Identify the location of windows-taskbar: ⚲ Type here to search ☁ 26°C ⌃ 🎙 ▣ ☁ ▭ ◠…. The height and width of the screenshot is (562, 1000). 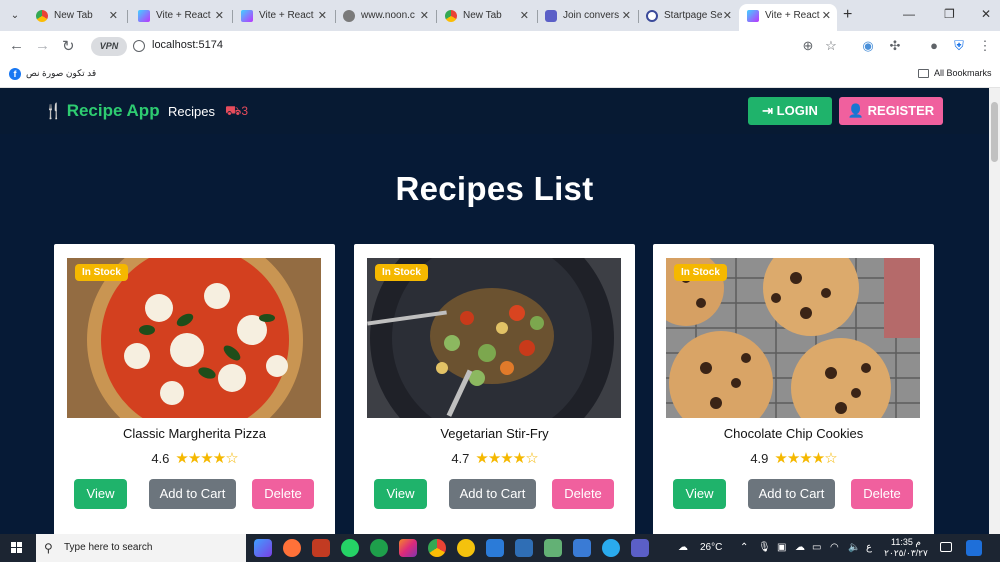
(500, 548).